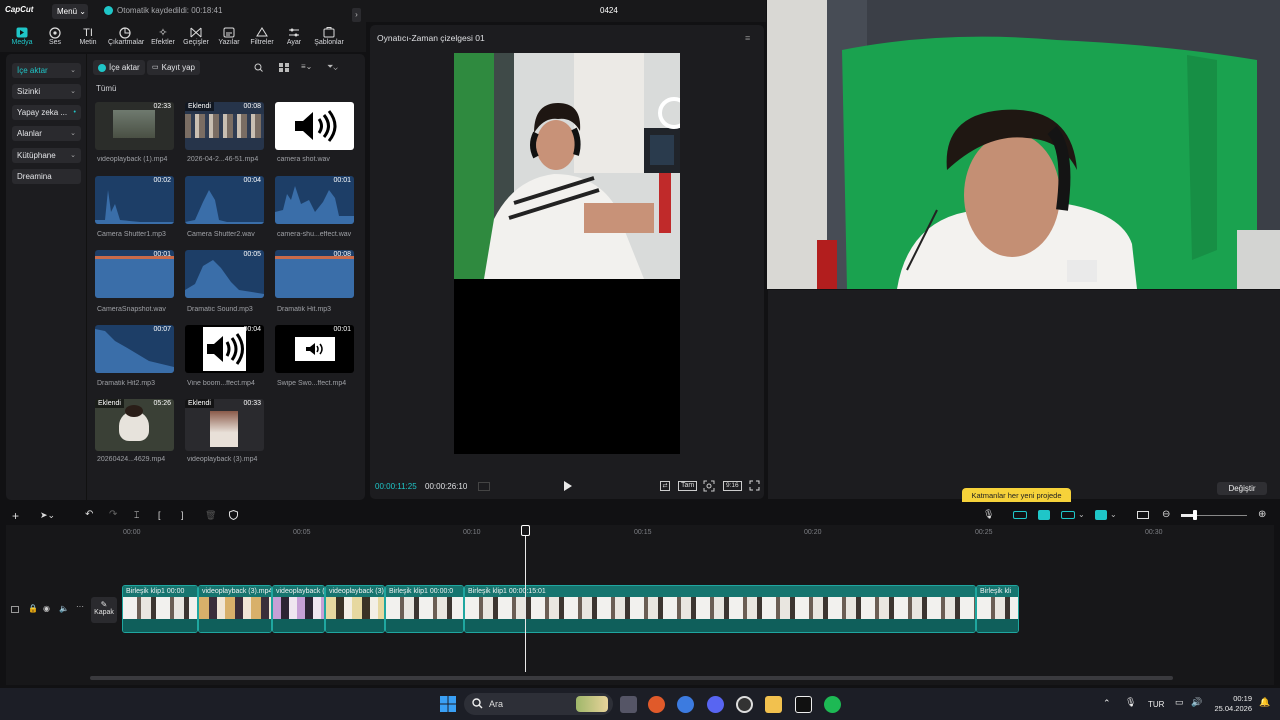 The width and height of the screenshot is (1280, 720). Describe the element at coordinates (224, 425) in the screenshot. I see `media-item: Eklendi 00:33` at that location.